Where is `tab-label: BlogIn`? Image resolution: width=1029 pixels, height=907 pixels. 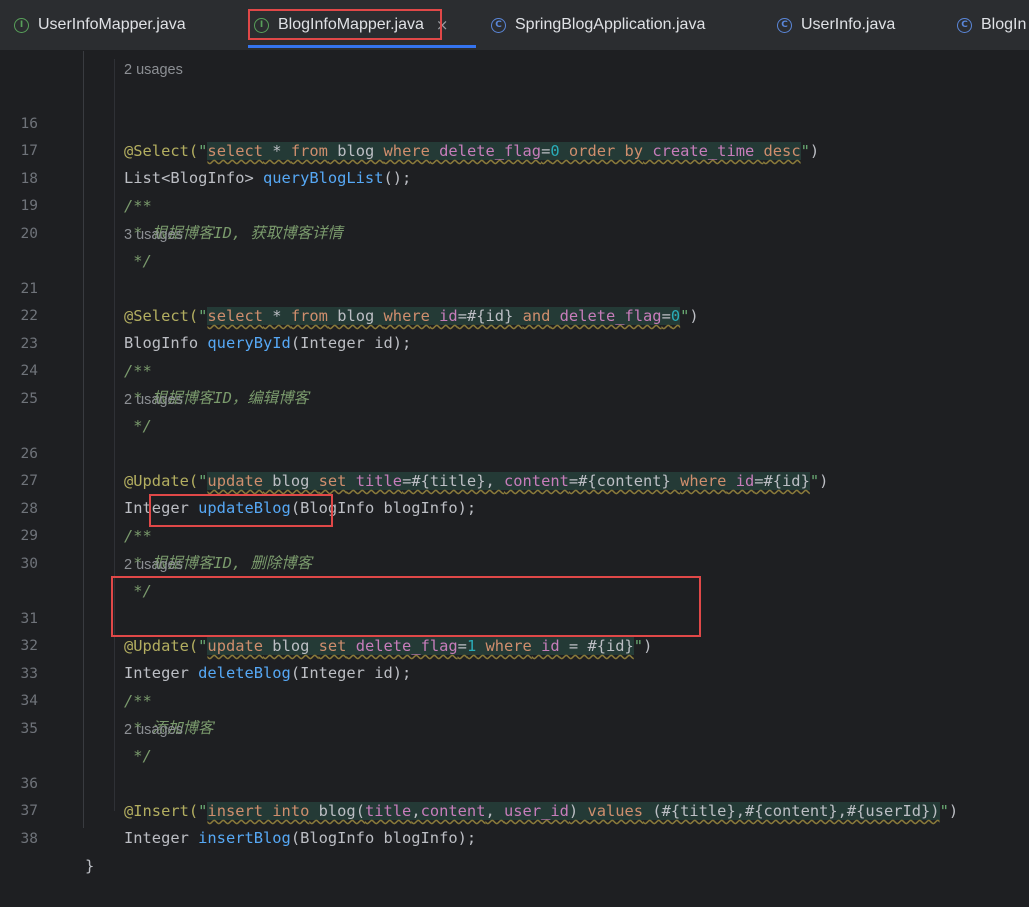 tab-label: BlogIn is located at coordinates (1004, 24).